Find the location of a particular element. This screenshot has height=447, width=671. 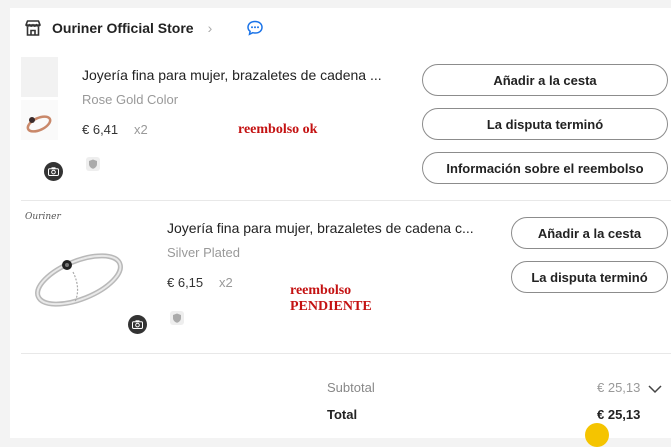

item-variant: Rose Gold Color is located at coordinates (130, 99).